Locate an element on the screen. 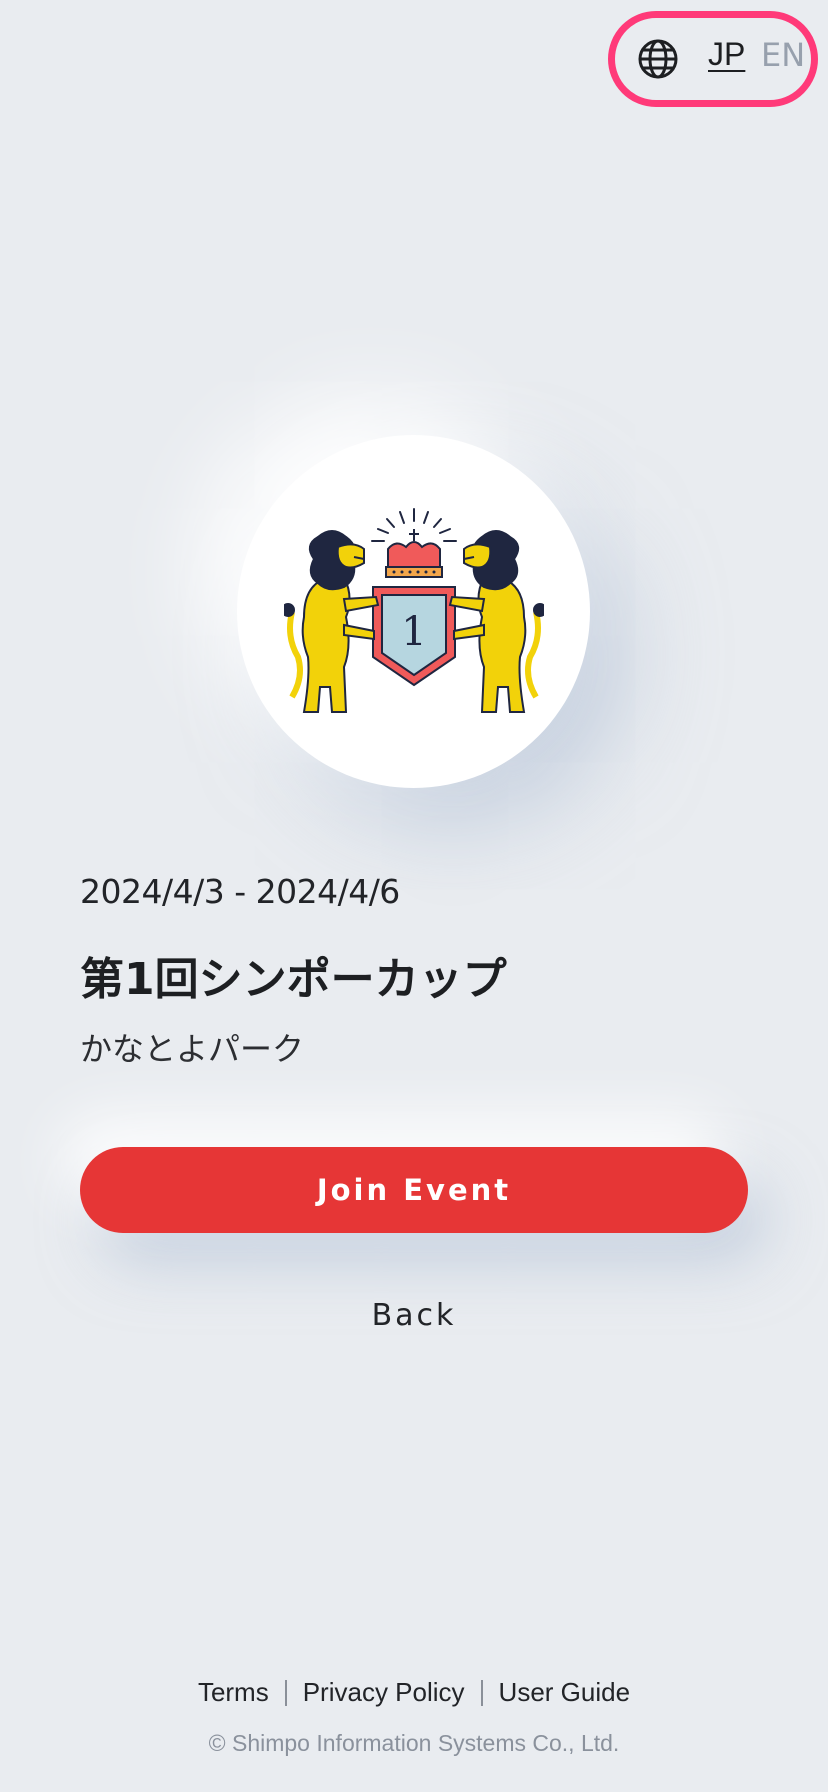  footer-links: Terms Privacy Policy User Guide is located at coordinates (414, 1692).